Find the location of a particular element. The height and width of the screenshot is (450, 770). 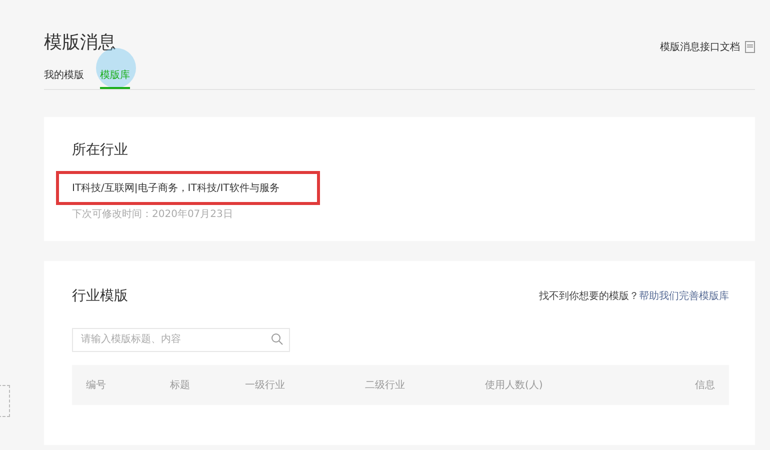

dashed-frame is located at coordinates (5, 401).